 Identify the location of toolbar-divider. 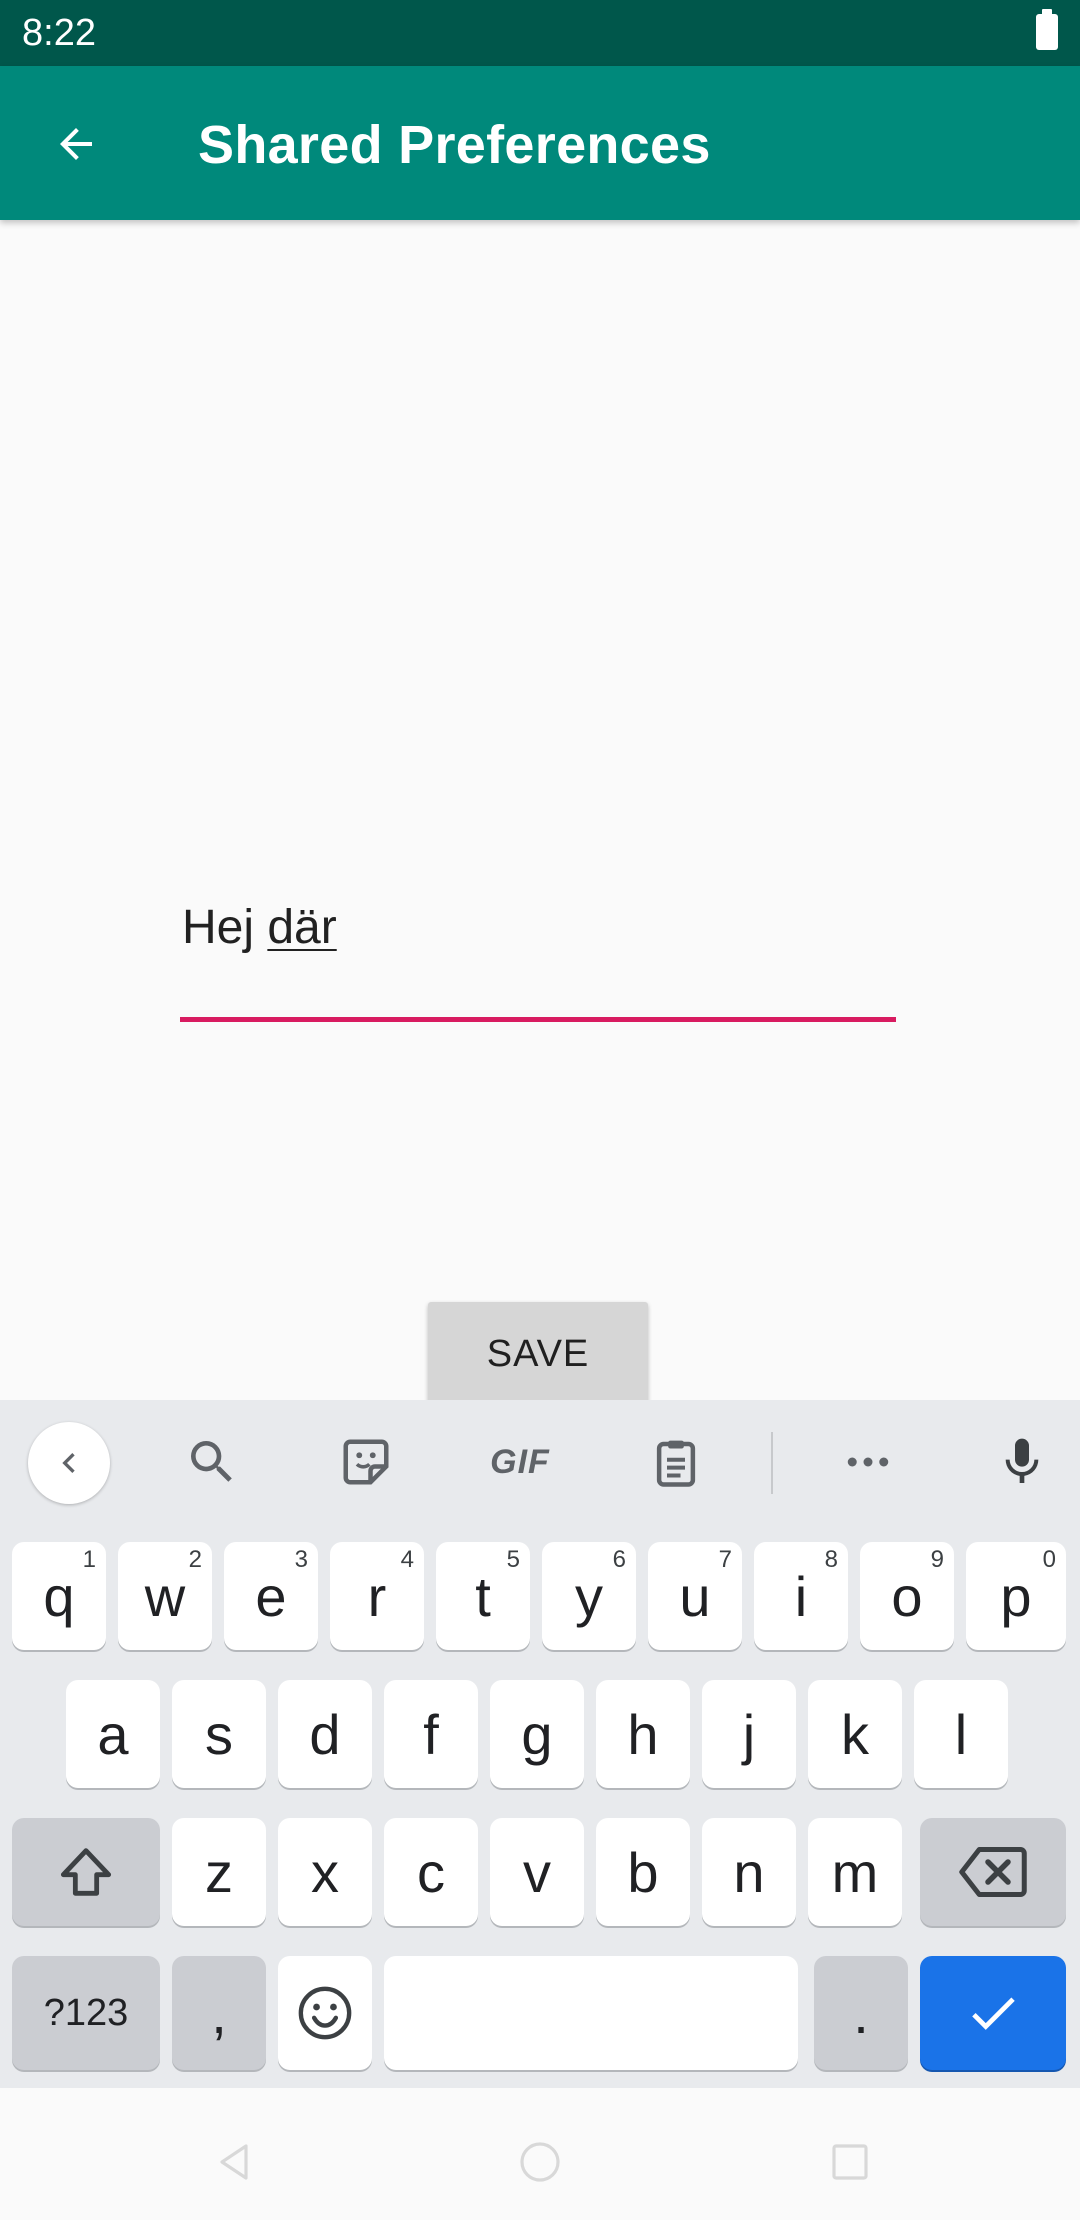
(772, 1463).